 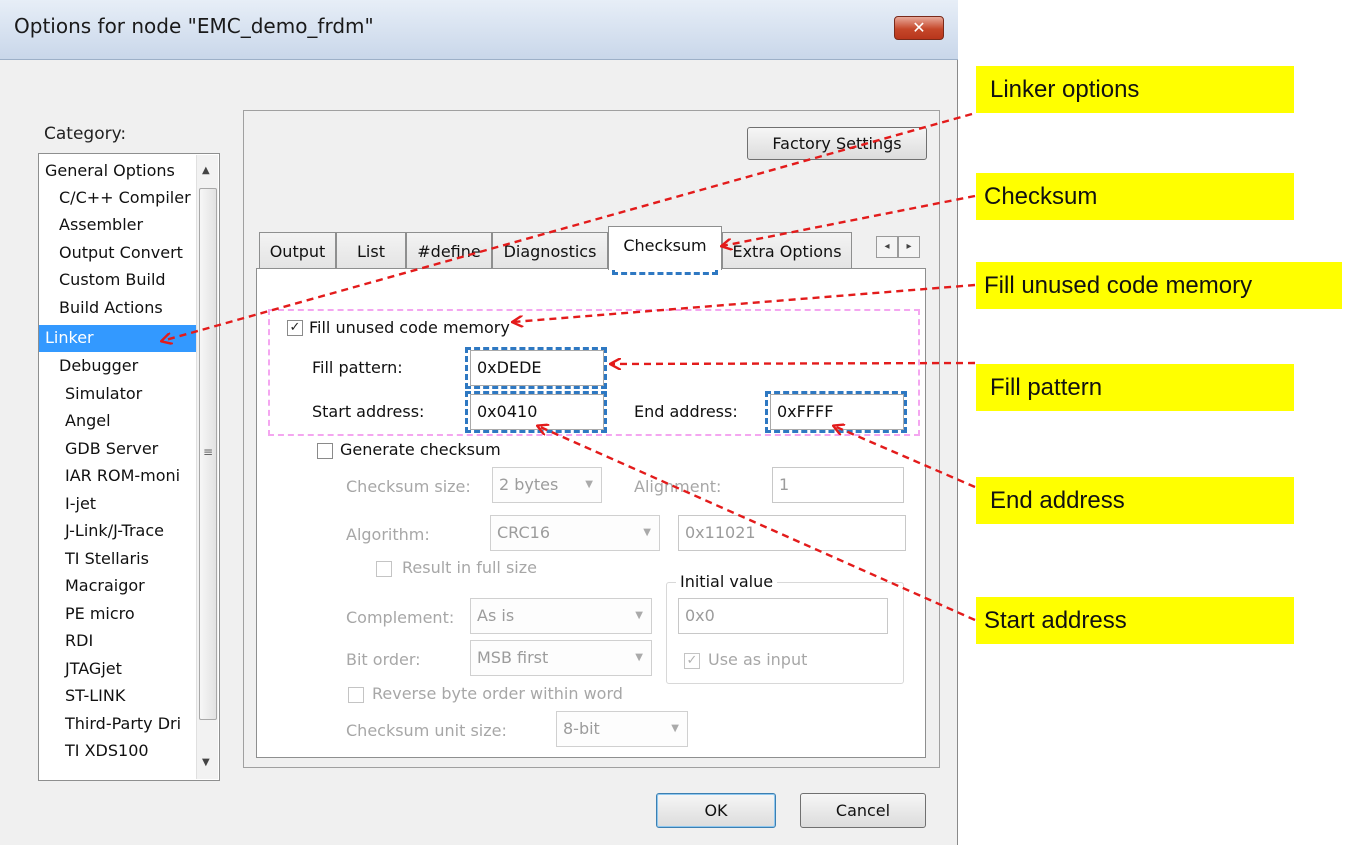 I want to click on algorithm-select: CRC16 ▼, so click(x=575, y=533).